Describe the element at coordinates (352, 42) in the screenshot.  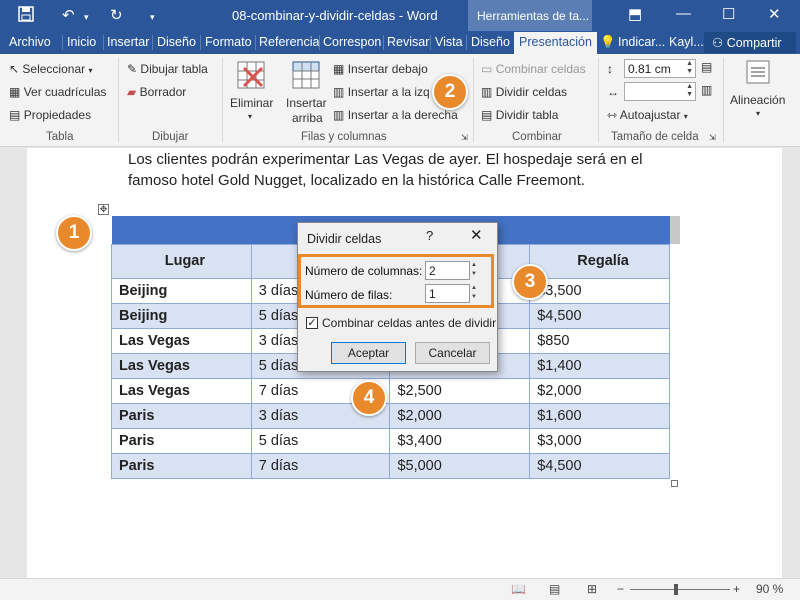
I see `tab-correspondencia: Correspon` at that location.